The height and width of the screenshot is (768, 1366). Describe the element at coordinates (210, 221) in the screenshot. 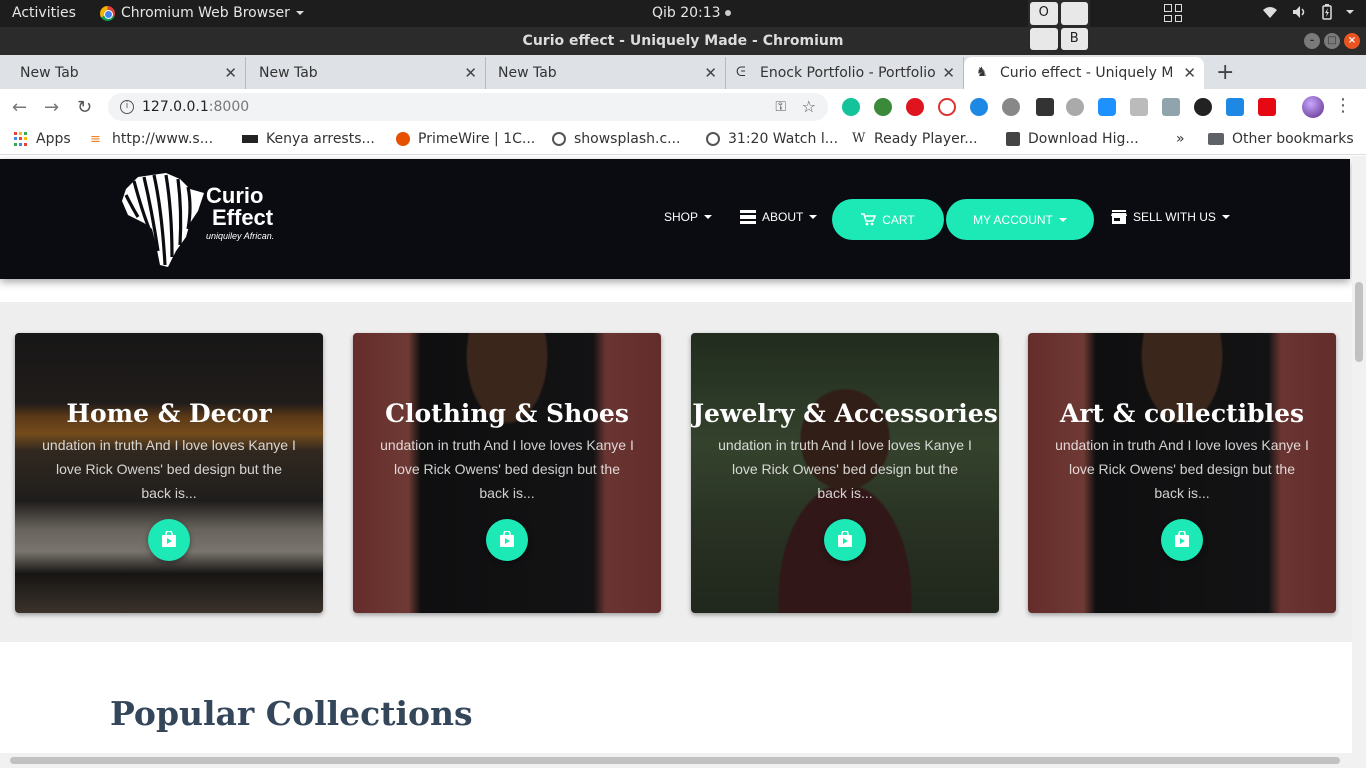

I see `site-logo: Curio Effect uniquiley African.` at that location.